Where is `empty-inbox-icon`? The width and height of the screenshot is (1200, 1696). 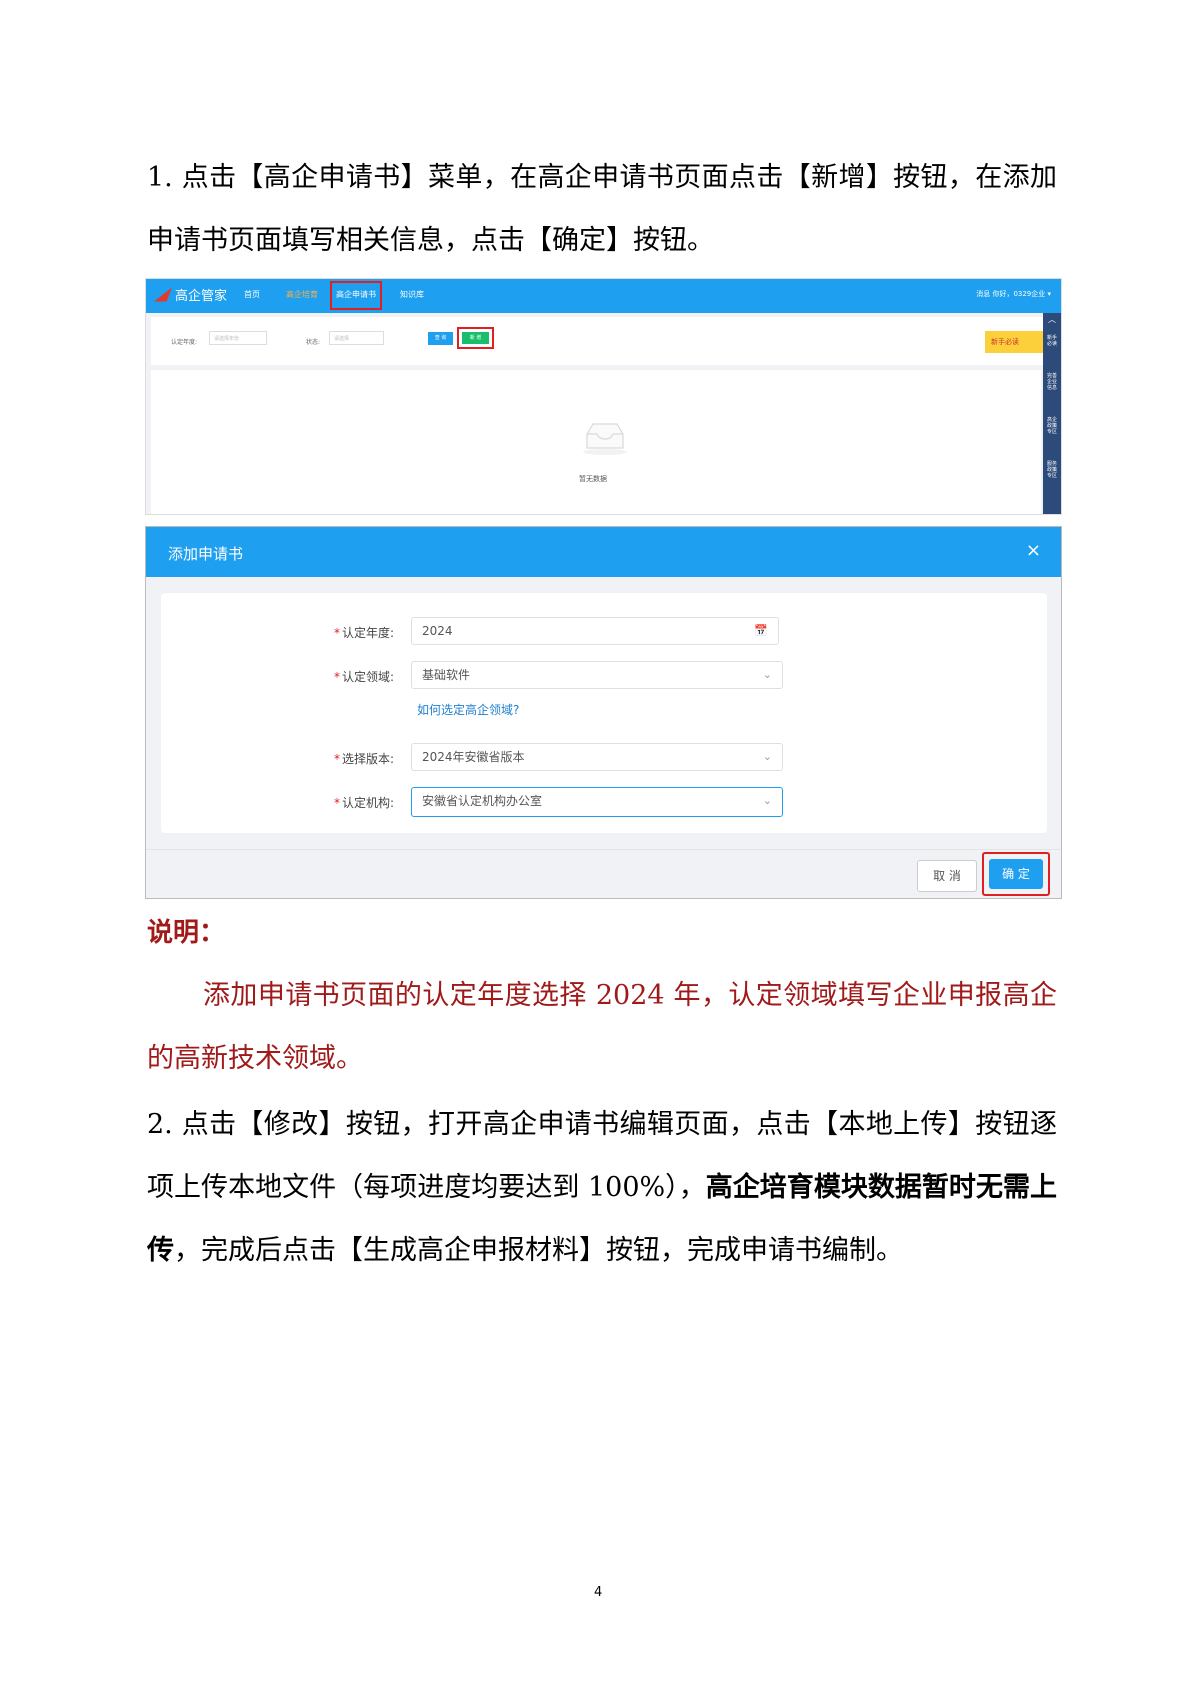
empty-inbox-icon is located at coordinates (605, 439).